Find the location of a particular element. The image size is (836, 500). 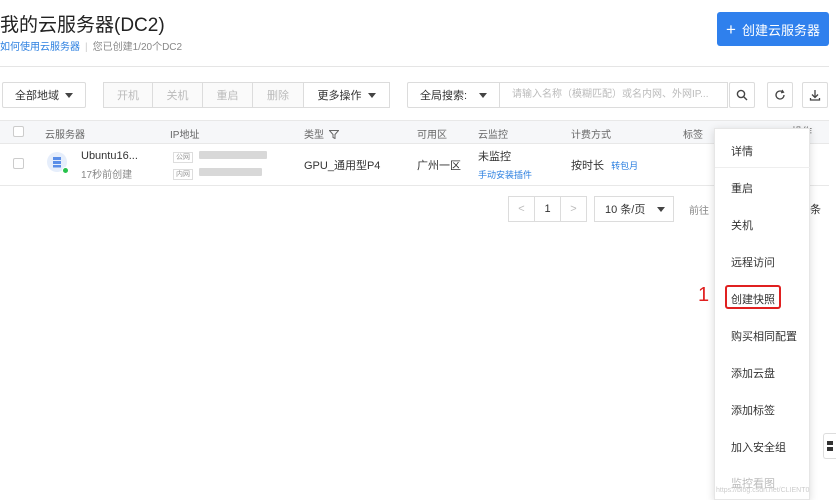

install-plugin-link: 手动安装插件 is located at coordinates (505, 174).